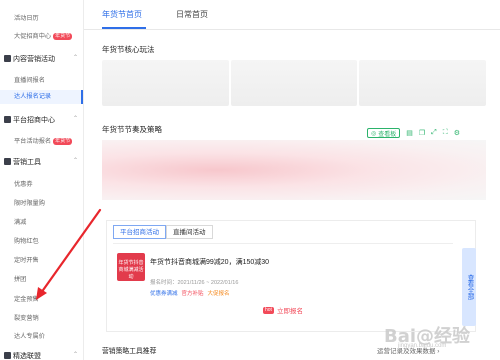  Describe the element at coordinates (42, 355) in the screenshot. I see `sidebar-group-alliance: 精选联盟 ⌃` at that location.